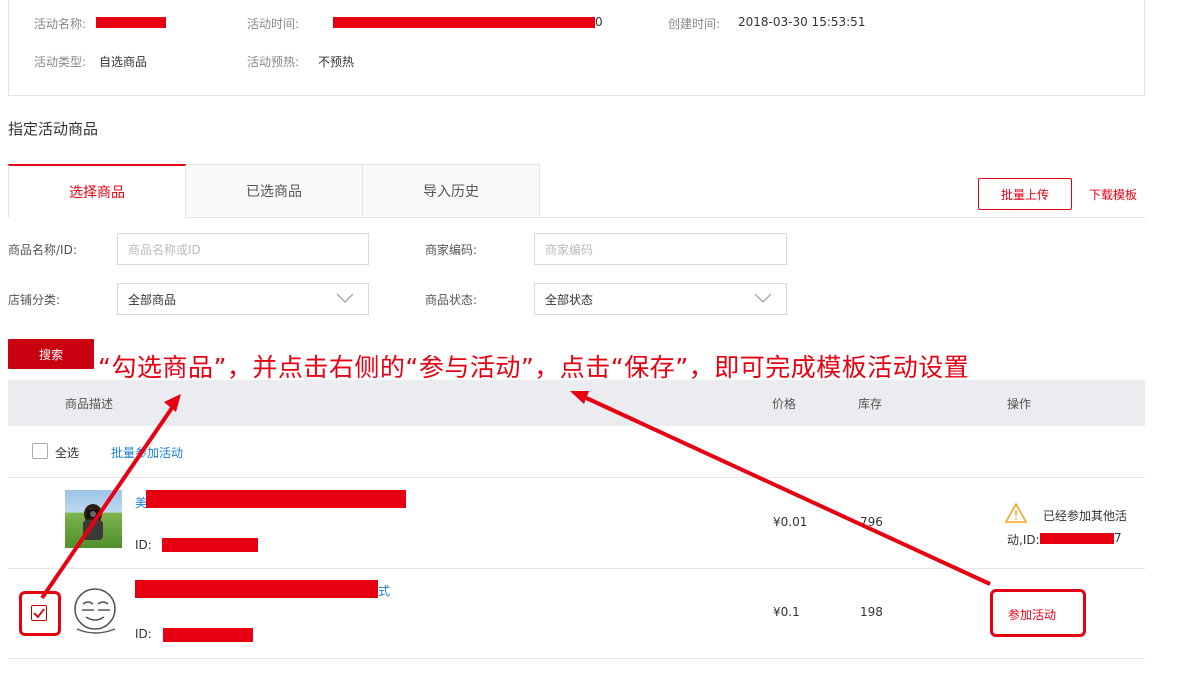  I want to click on checkmark-icon, so click(39, 613).